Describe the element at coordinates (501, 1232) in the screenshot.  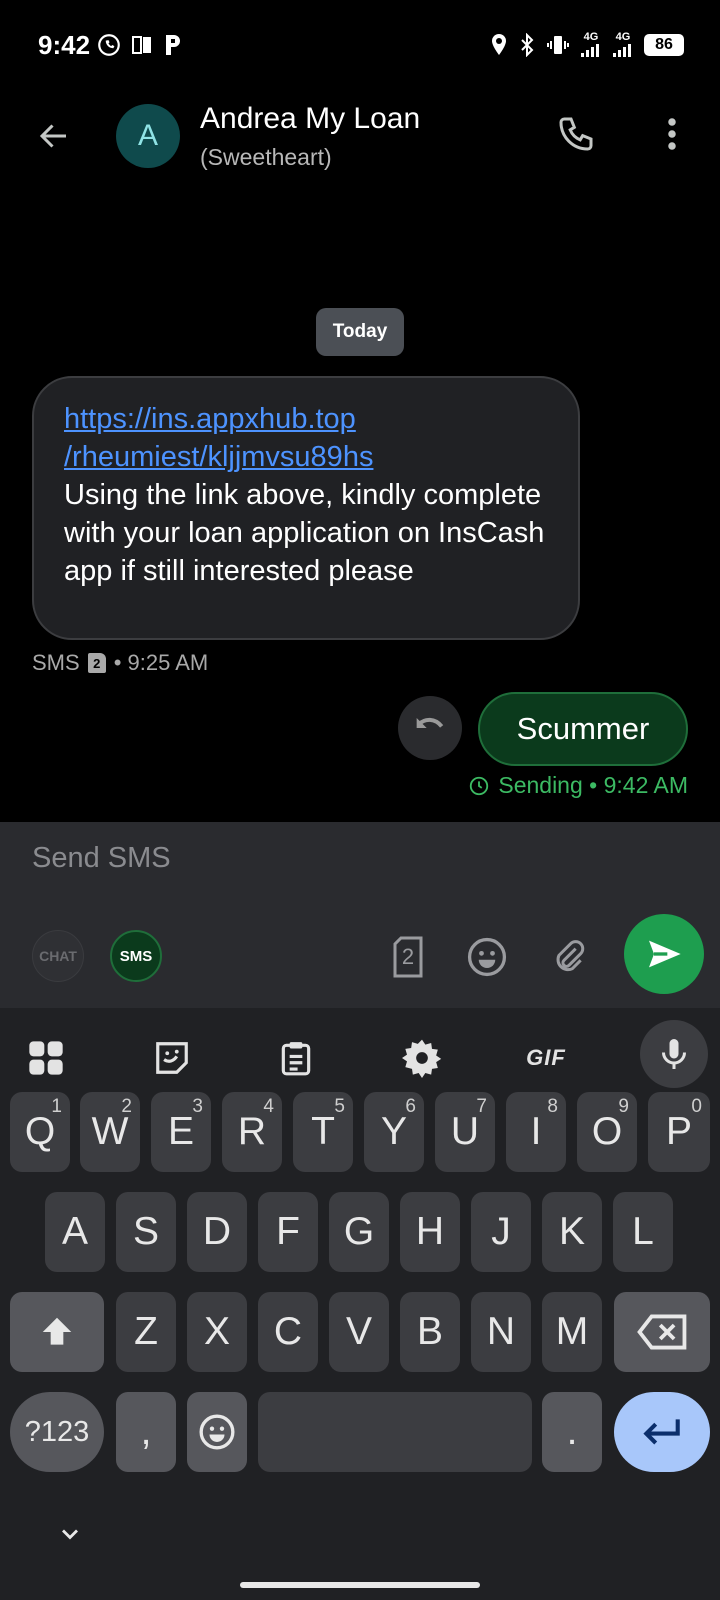
I see `key-j: J` at that location.